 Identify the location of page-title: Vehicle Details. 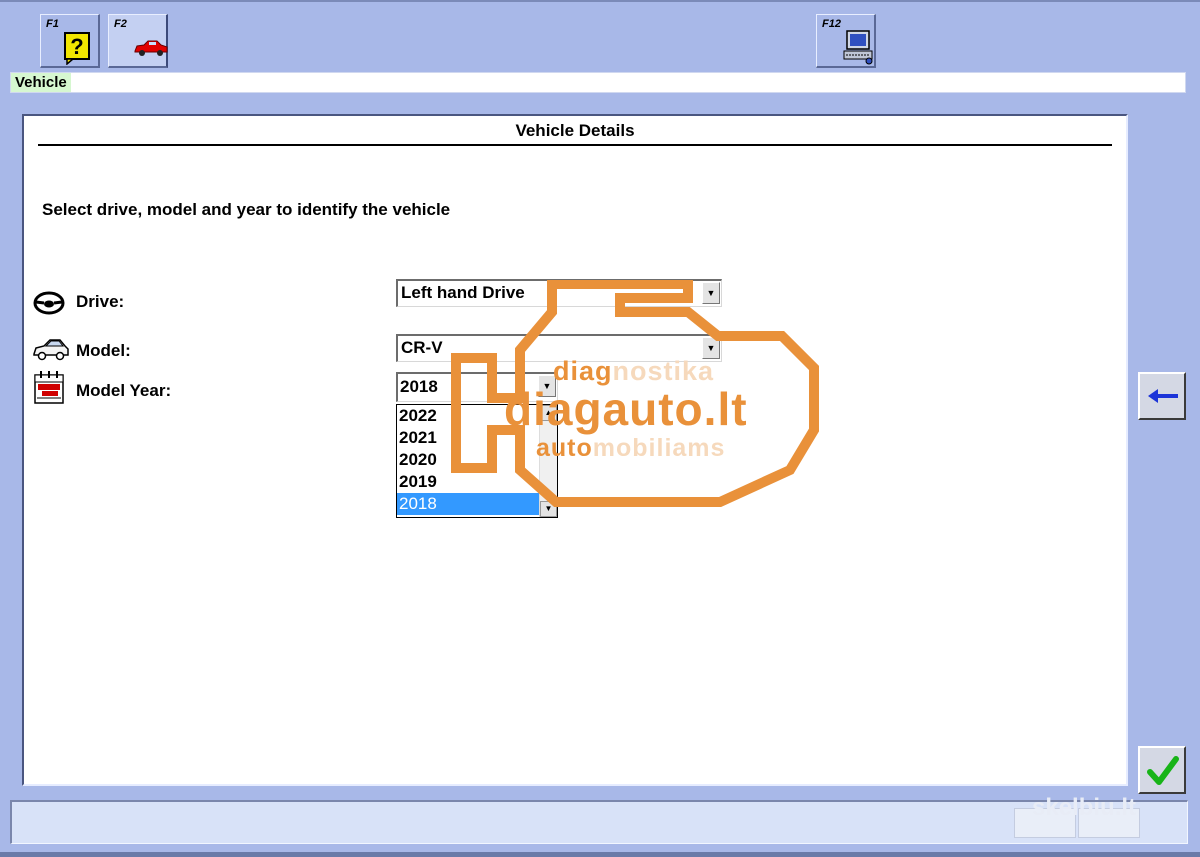
(575, 133).